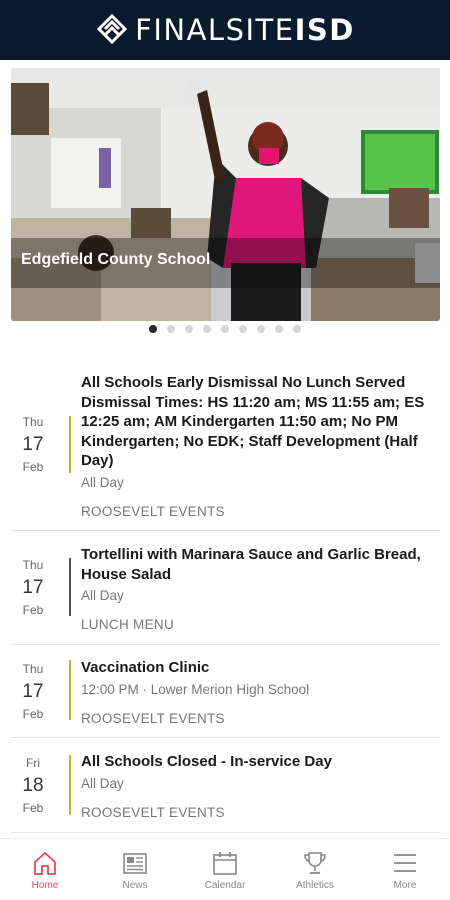  What do you see at coordinates (135, 863) in the screenshot?
I see `newspaper-icon` at bounding box center [135, 863].